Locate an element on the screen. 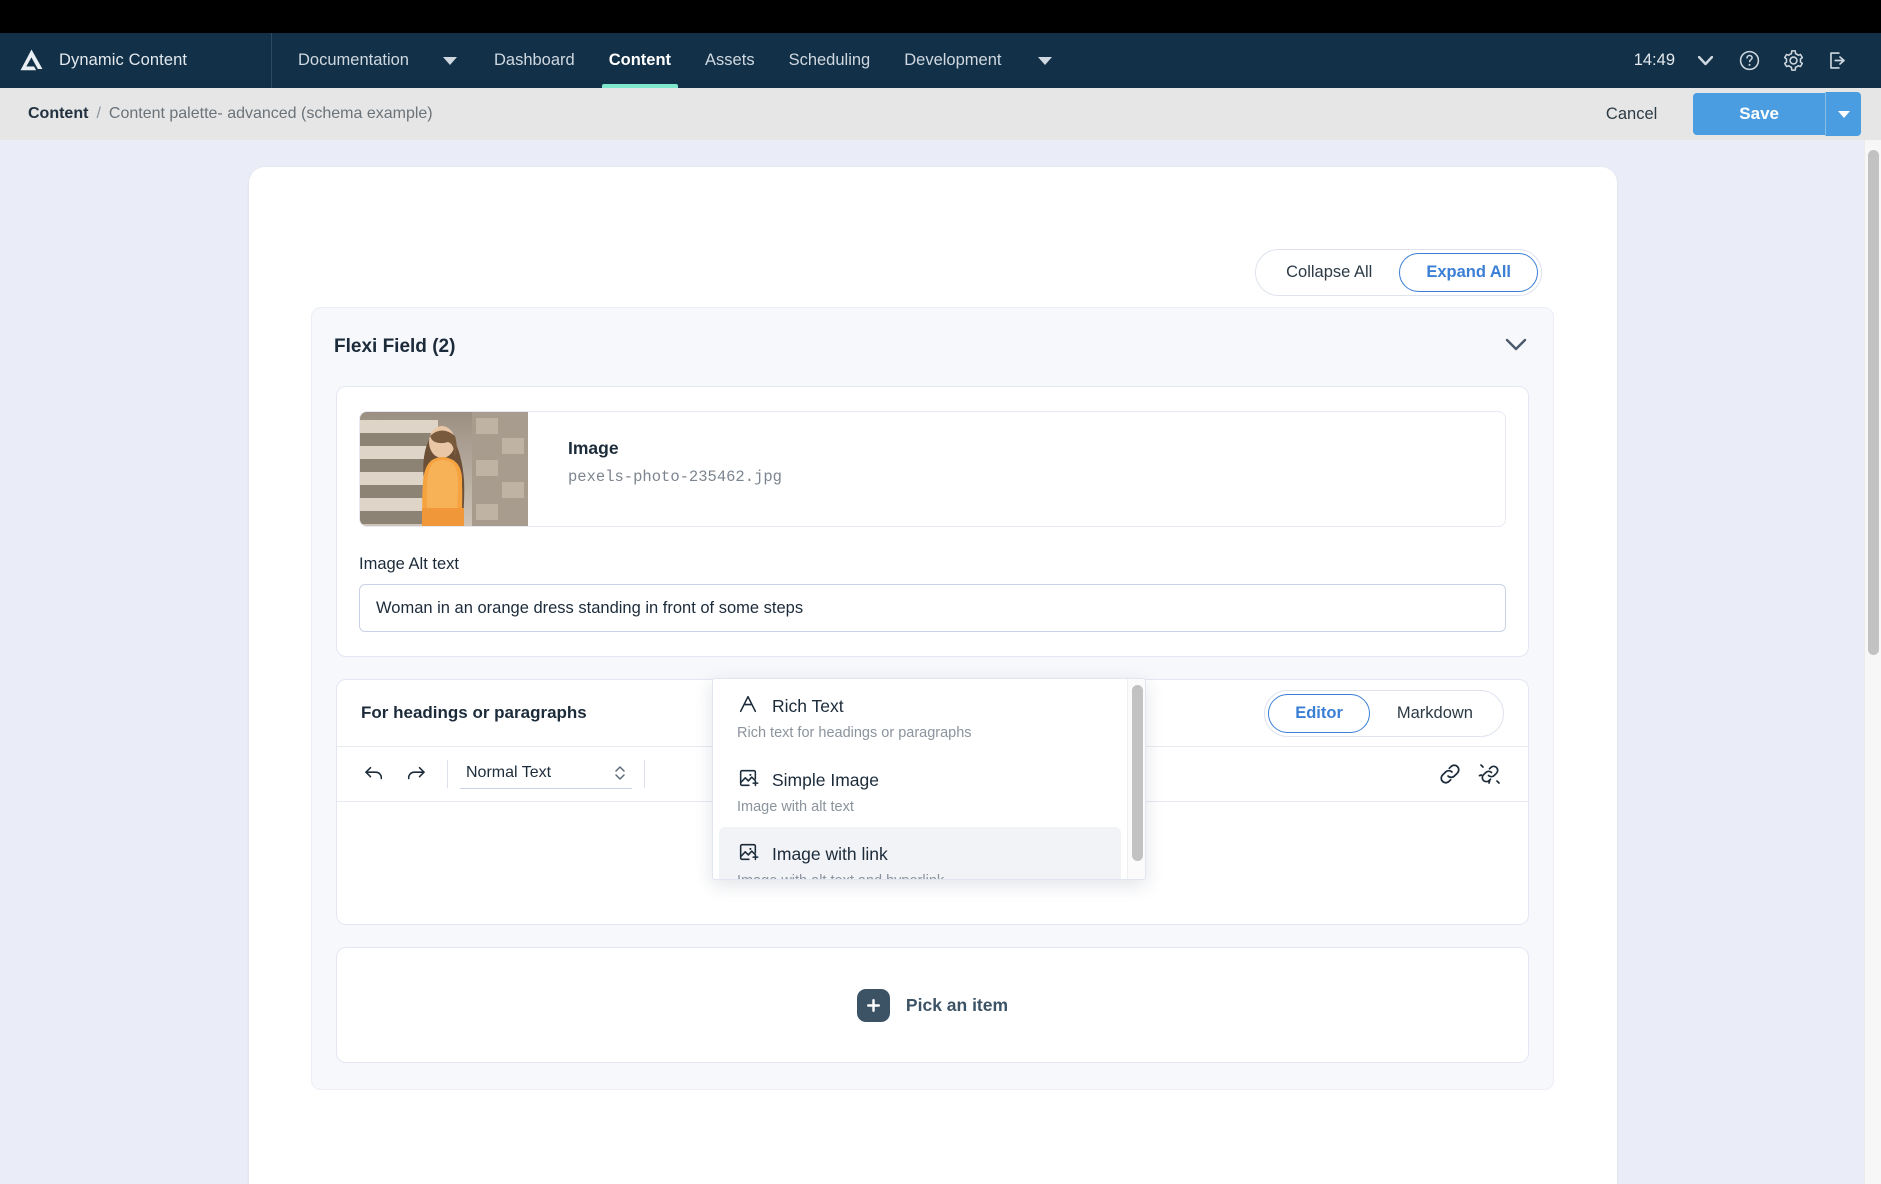 This screenshot has width=1881, height=1184. nav-item-assets: Assets is located at coordinates (730, 60).